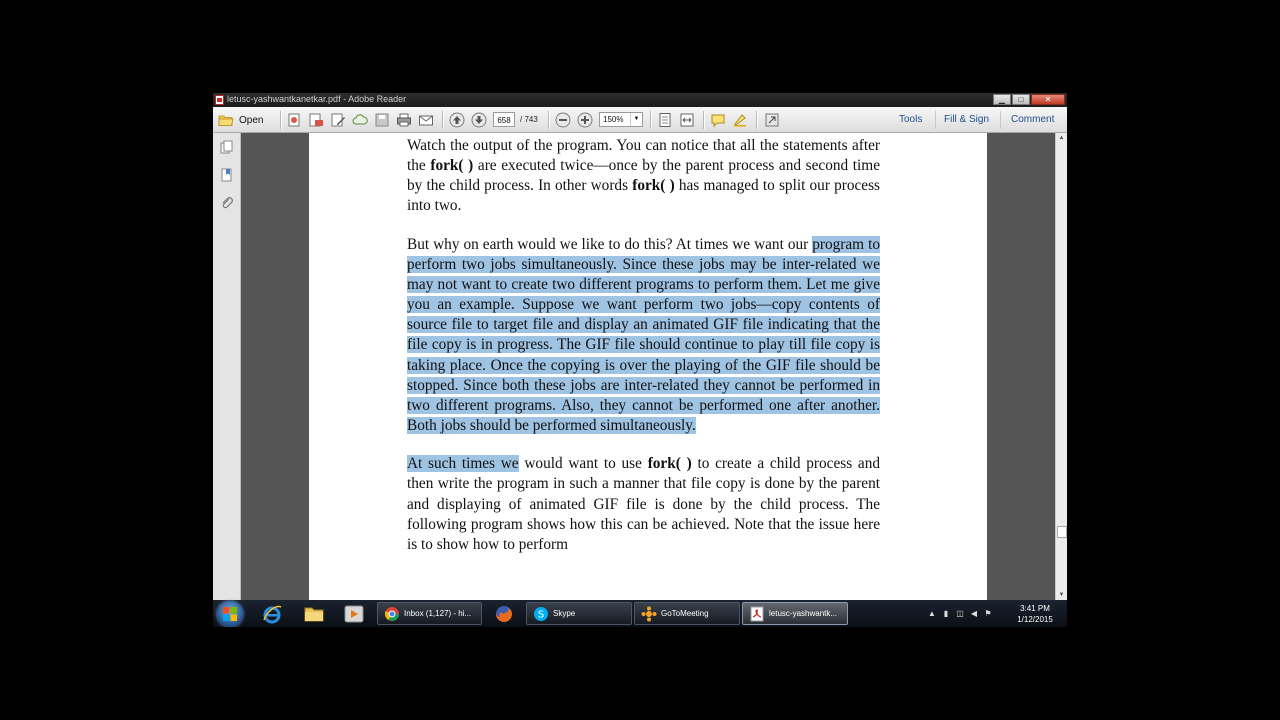  I want to click on highlight-icon, so click(740, 120).